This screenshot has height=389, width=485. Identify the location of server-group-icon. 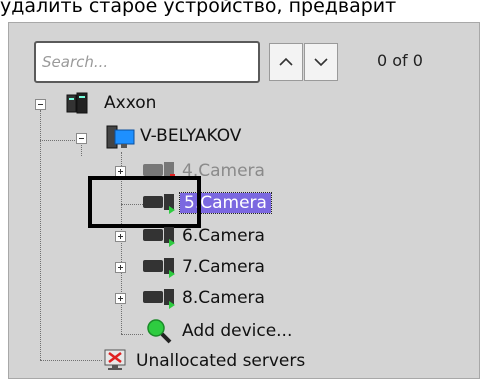
(77, 103).